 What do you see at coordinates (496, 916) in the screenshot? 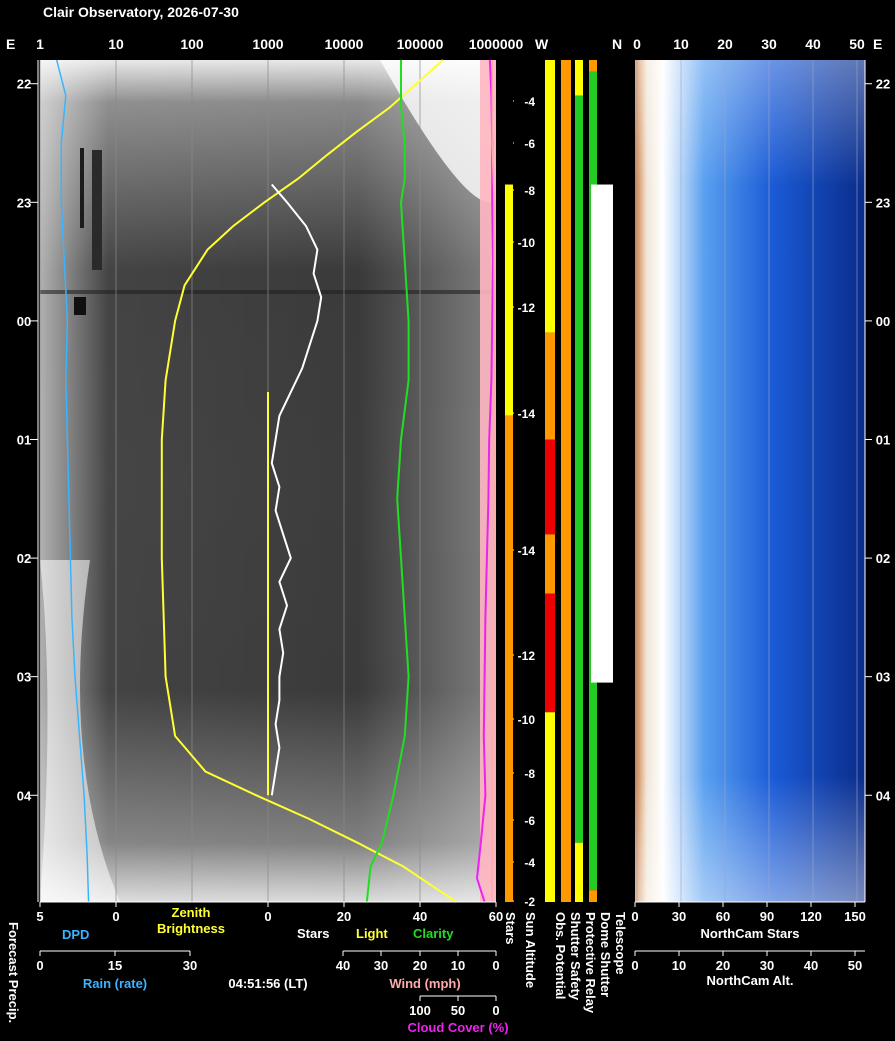
I see `stars-label-3: 60` at bounding box center [496, 916].